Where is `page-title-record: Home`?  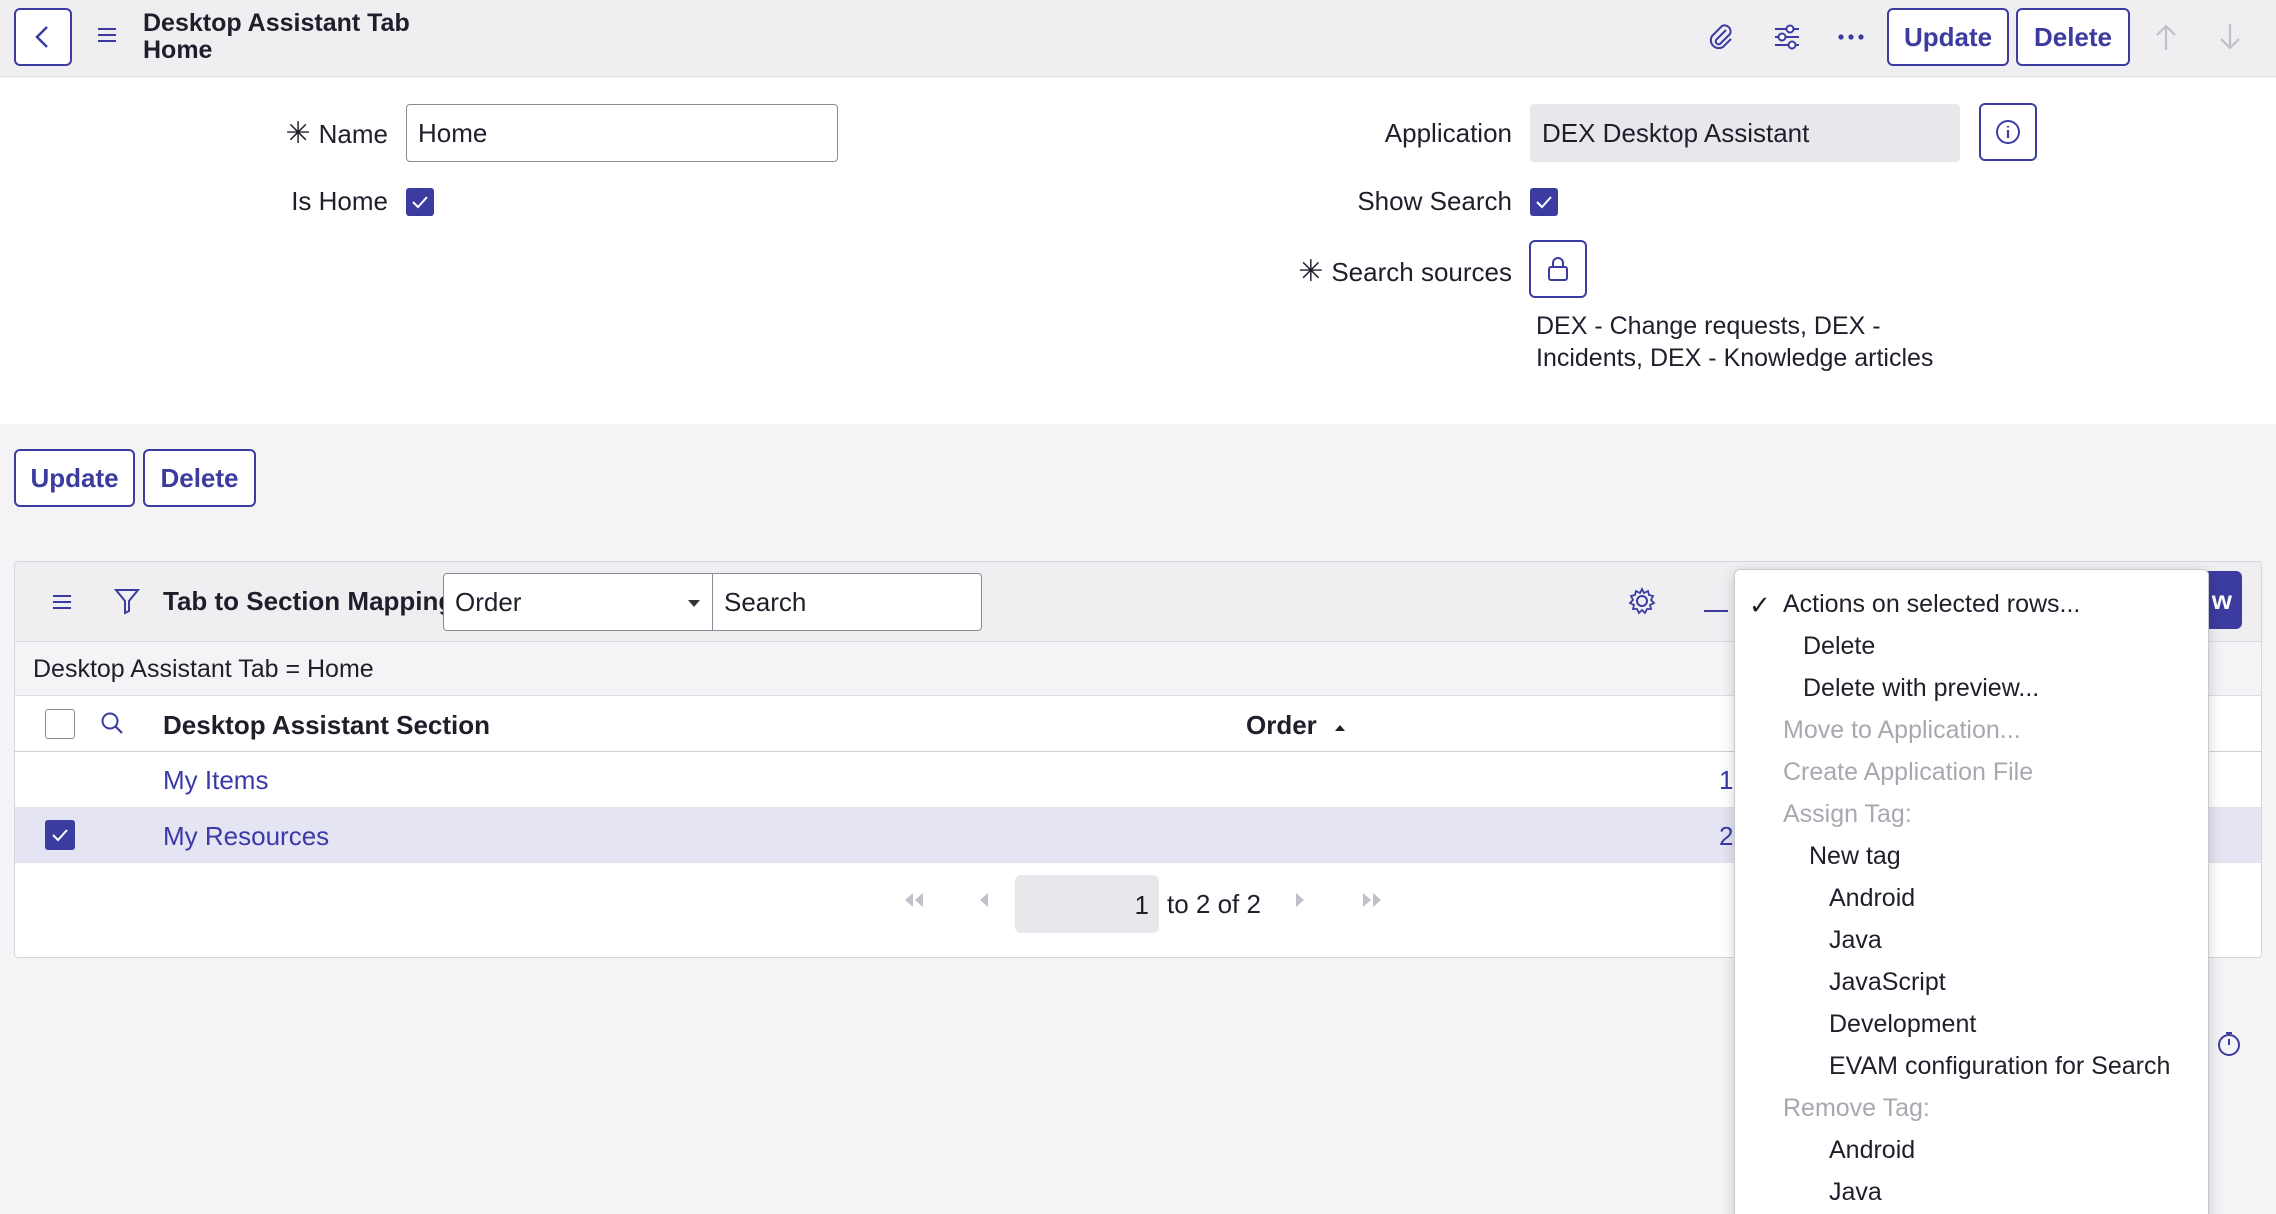
page-title-record: Home is located at coordinates (178, 50).